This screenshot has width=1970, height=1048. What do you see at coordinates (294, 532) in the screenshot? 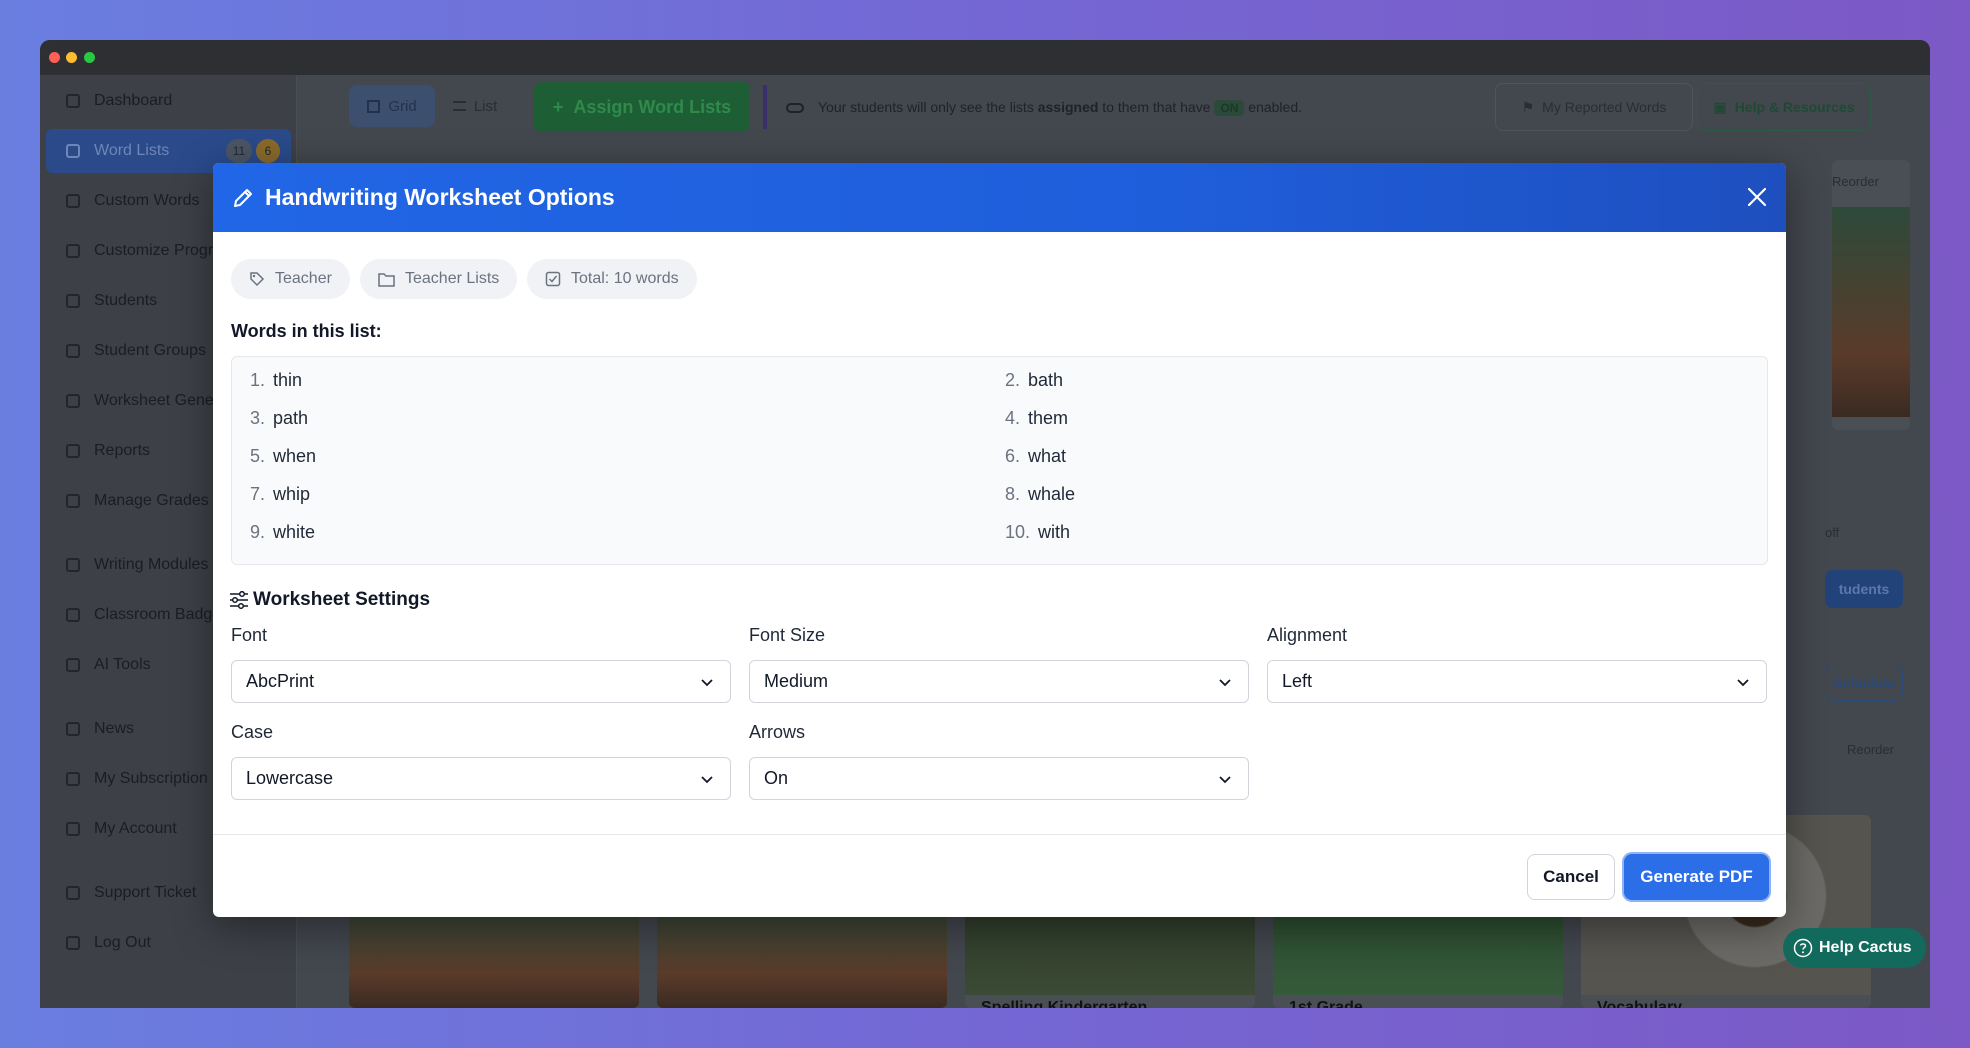
I see `word-text: white` at bounding box center [294, 532].